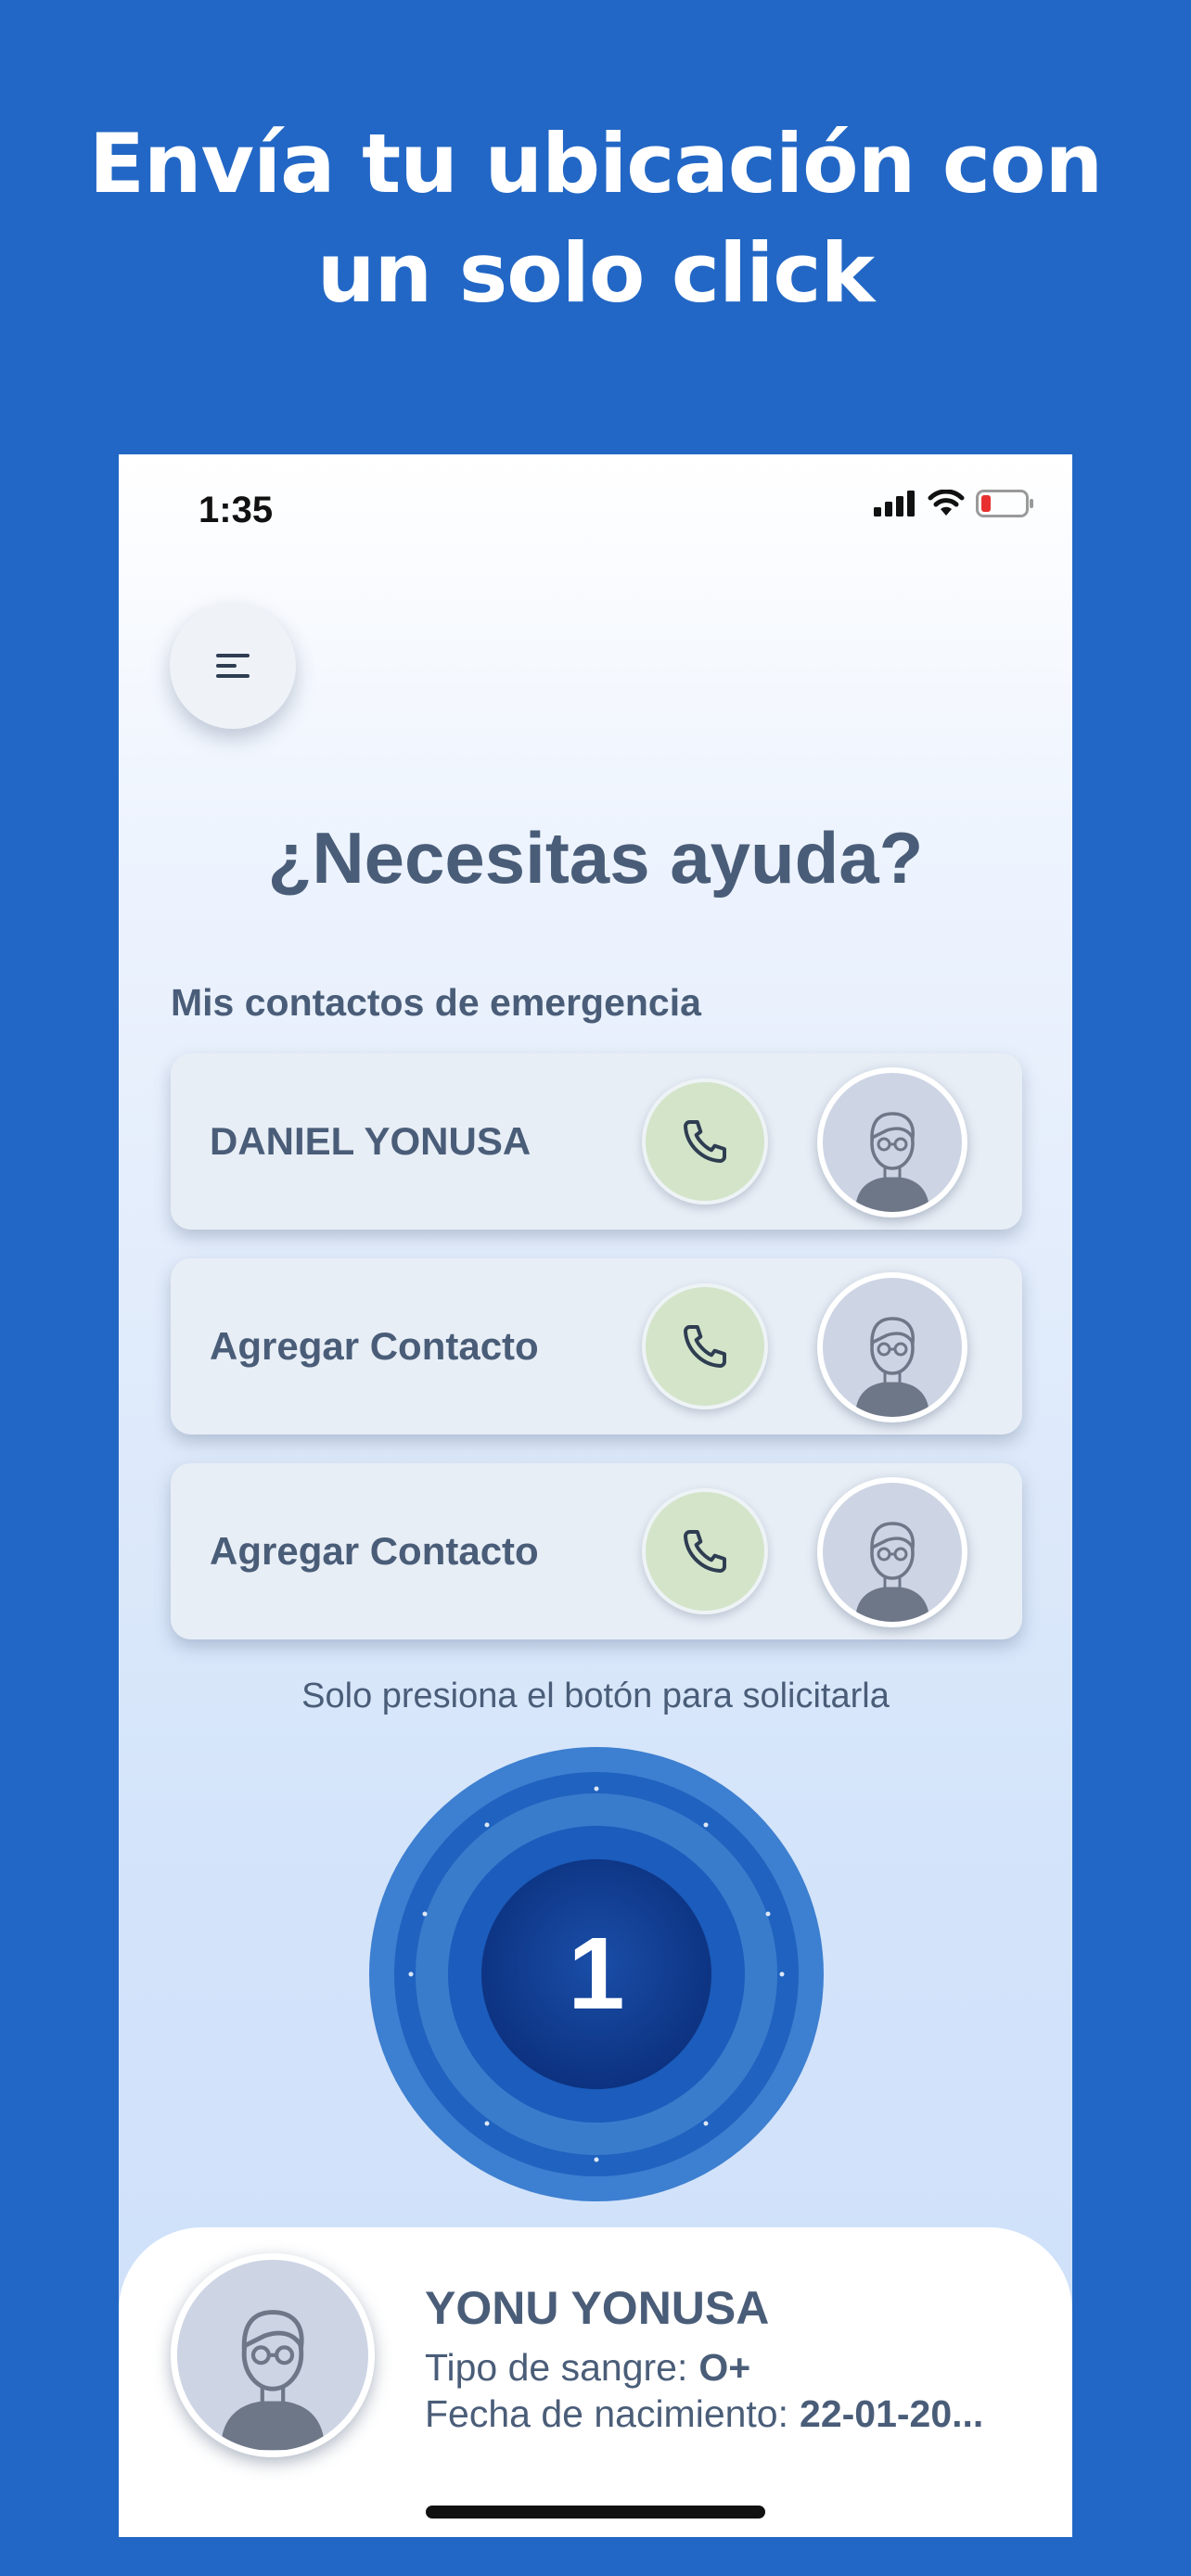 This screenshot has width=1191, height=2576. Describe the element at coordinates (946, 503) in the screenshot. I see `wifi-icon` at that location.